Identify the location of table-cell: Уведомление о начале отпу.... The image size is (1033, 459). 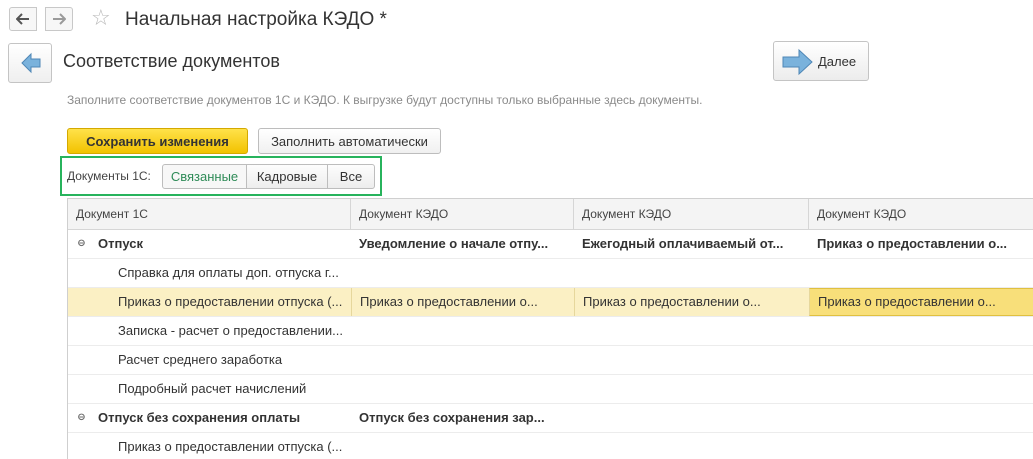
(462, 244).